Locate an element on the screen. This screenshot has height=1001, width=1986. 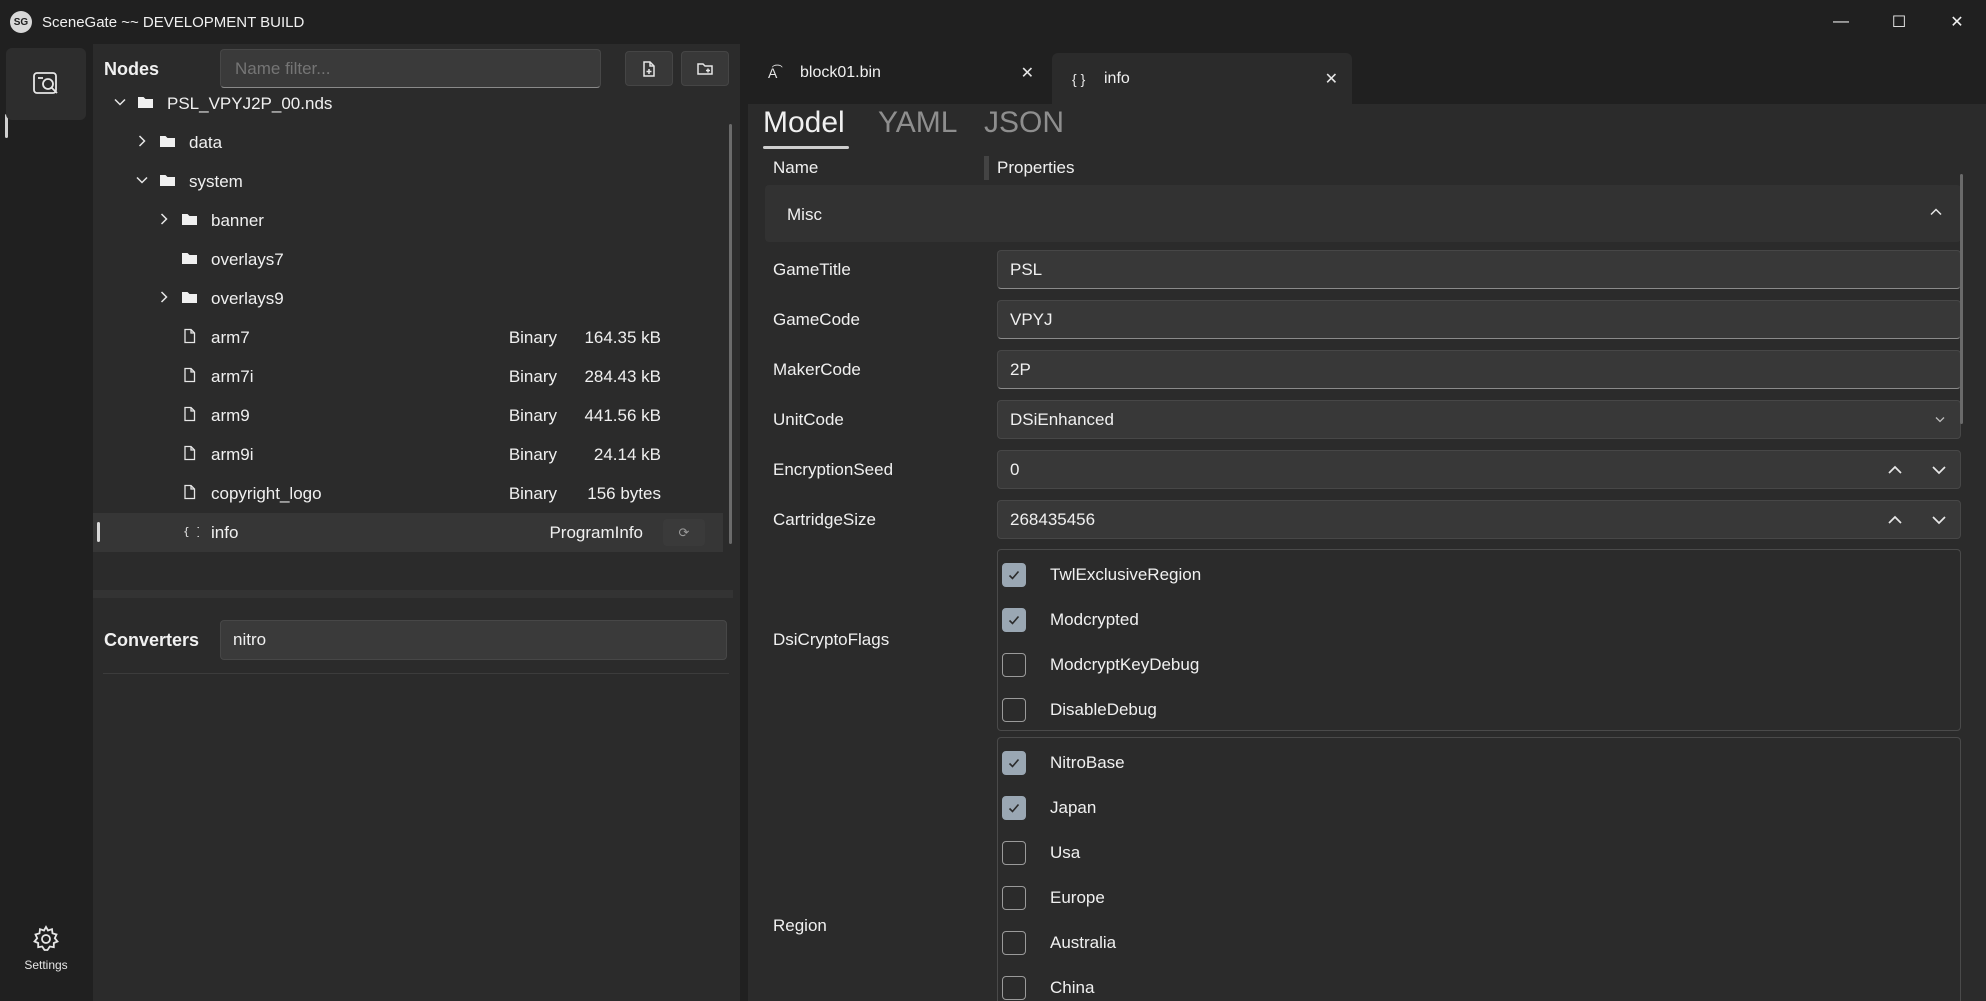
checkbox-item: Modcrypted is located at coordinates (1478, 621).